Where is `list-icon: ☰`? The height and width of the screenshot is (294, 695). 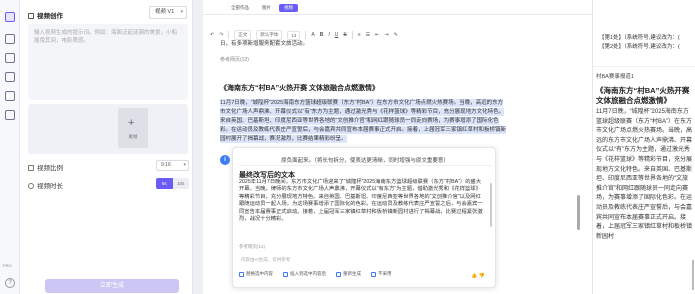 list-icon: ☰ is located at coordinates (368, 35).